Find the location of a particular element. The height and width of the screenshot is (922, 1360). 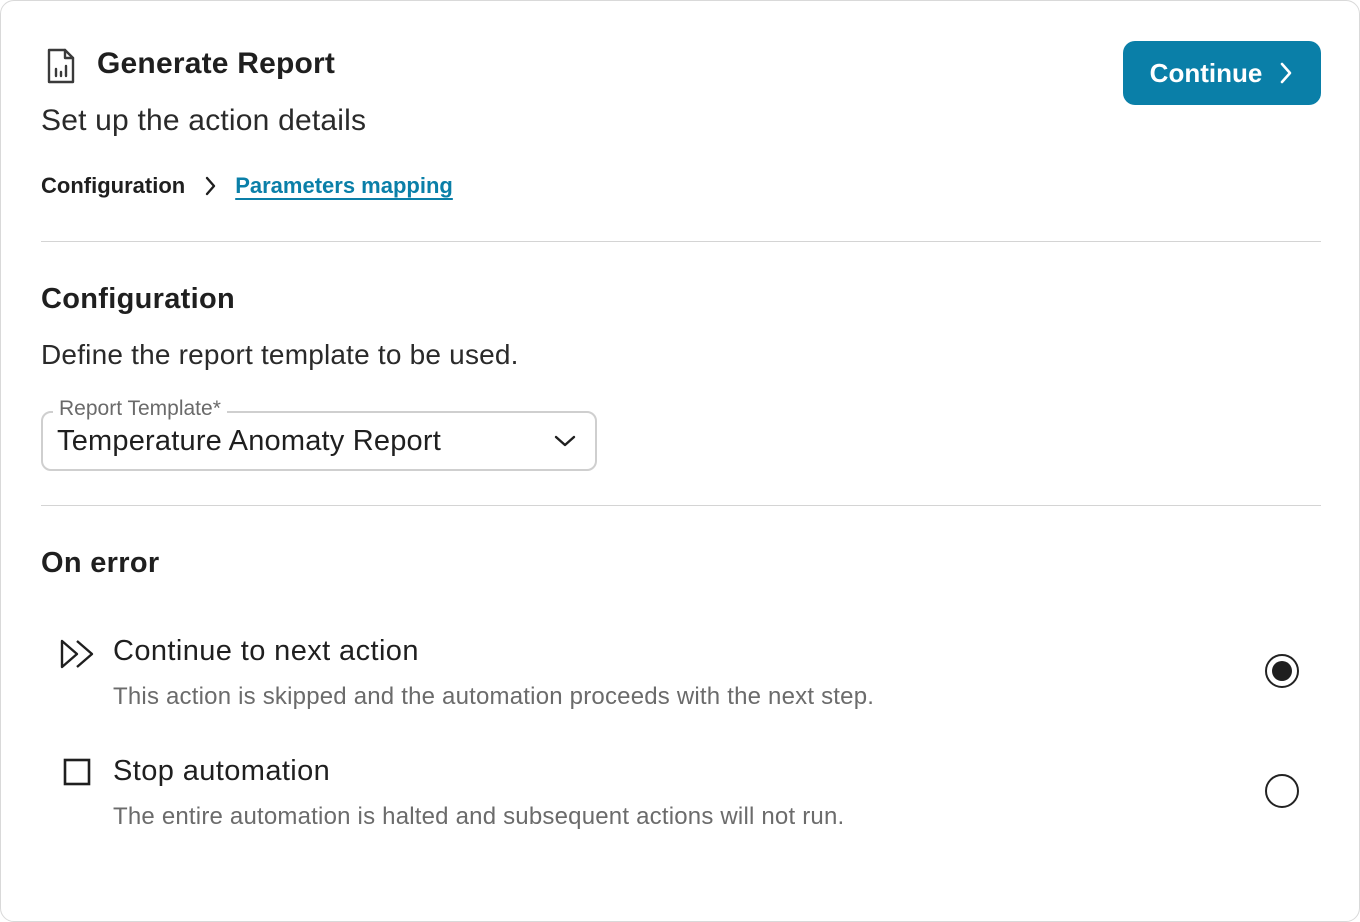

breadcrumb-parameters-mapping-link: Parameters mapping is located at coordinates (344, 186).